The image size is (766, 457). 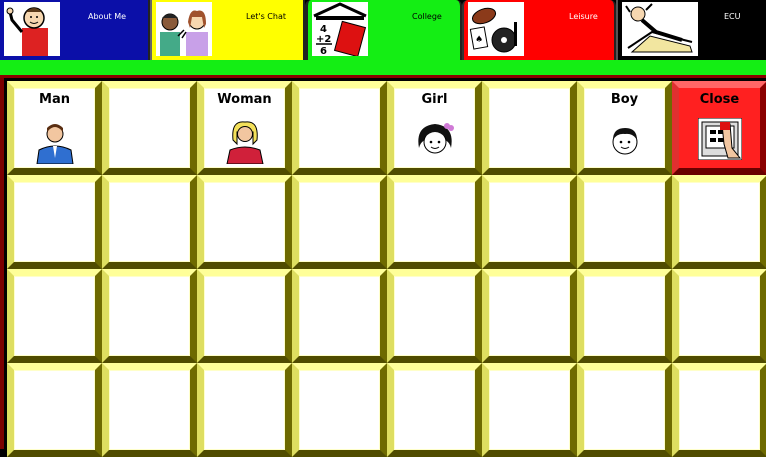 I want to click on tab-college: 4 +2 6 College, so click(x=383, y=30).